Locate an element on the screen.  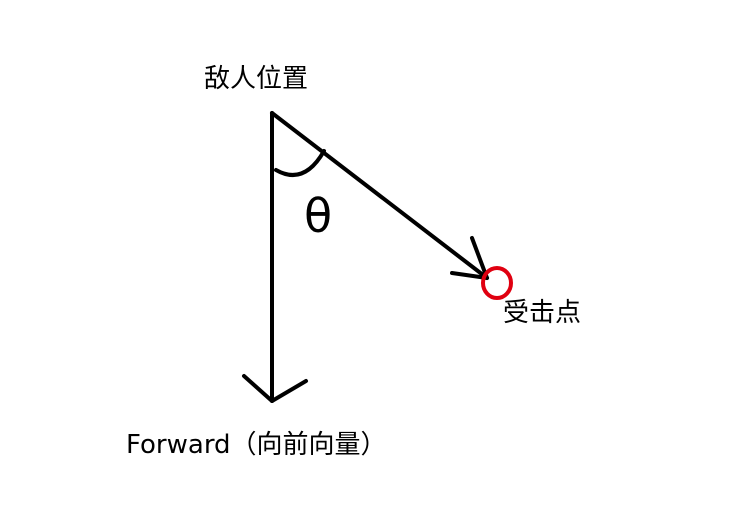
angle-arc is located at coordinates (300, 163).